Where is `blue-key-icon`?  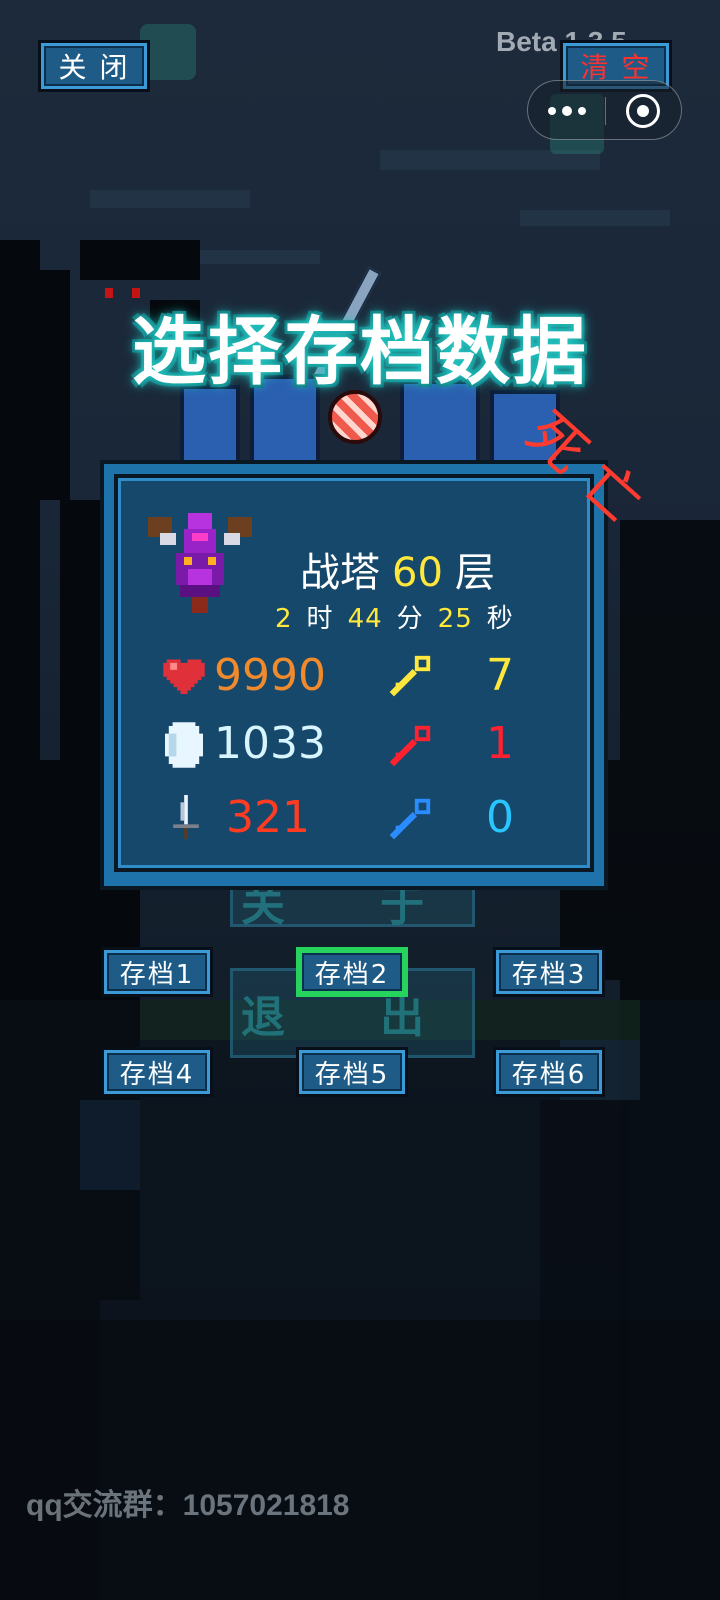
blue-key-icon is located at coordinates (410, 819).